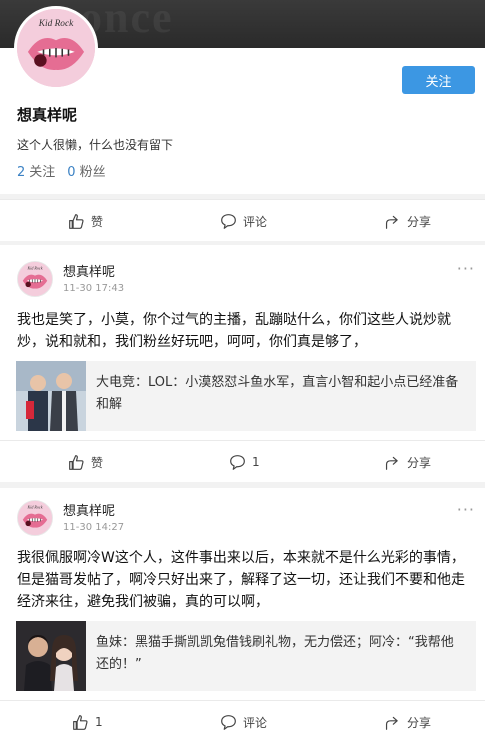 The width and height of the screenshot is (485, 740). I want to click on following-label: 关注, so click(42, 172).